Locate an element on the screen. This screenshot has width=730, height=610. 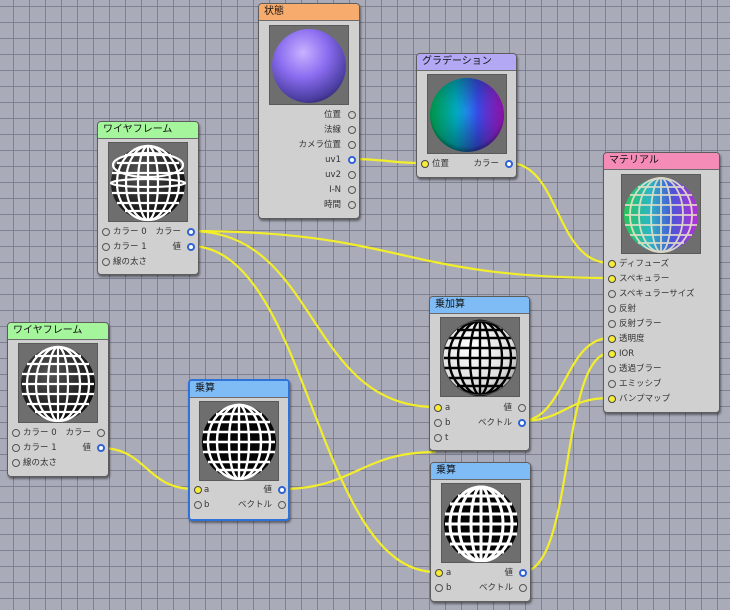
input-specular-port is located at coordinates (612, 279).